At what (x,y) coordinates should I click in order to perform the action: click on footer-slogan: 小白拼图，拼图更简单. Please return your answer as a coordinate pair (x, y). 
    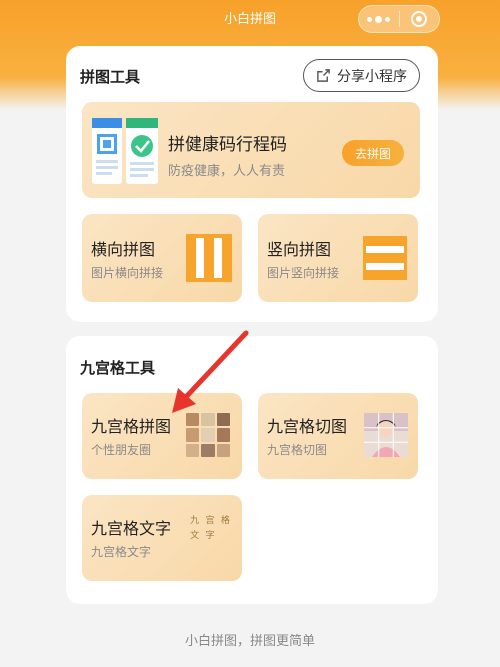
    Looking at the image, I should click on (249, 641).